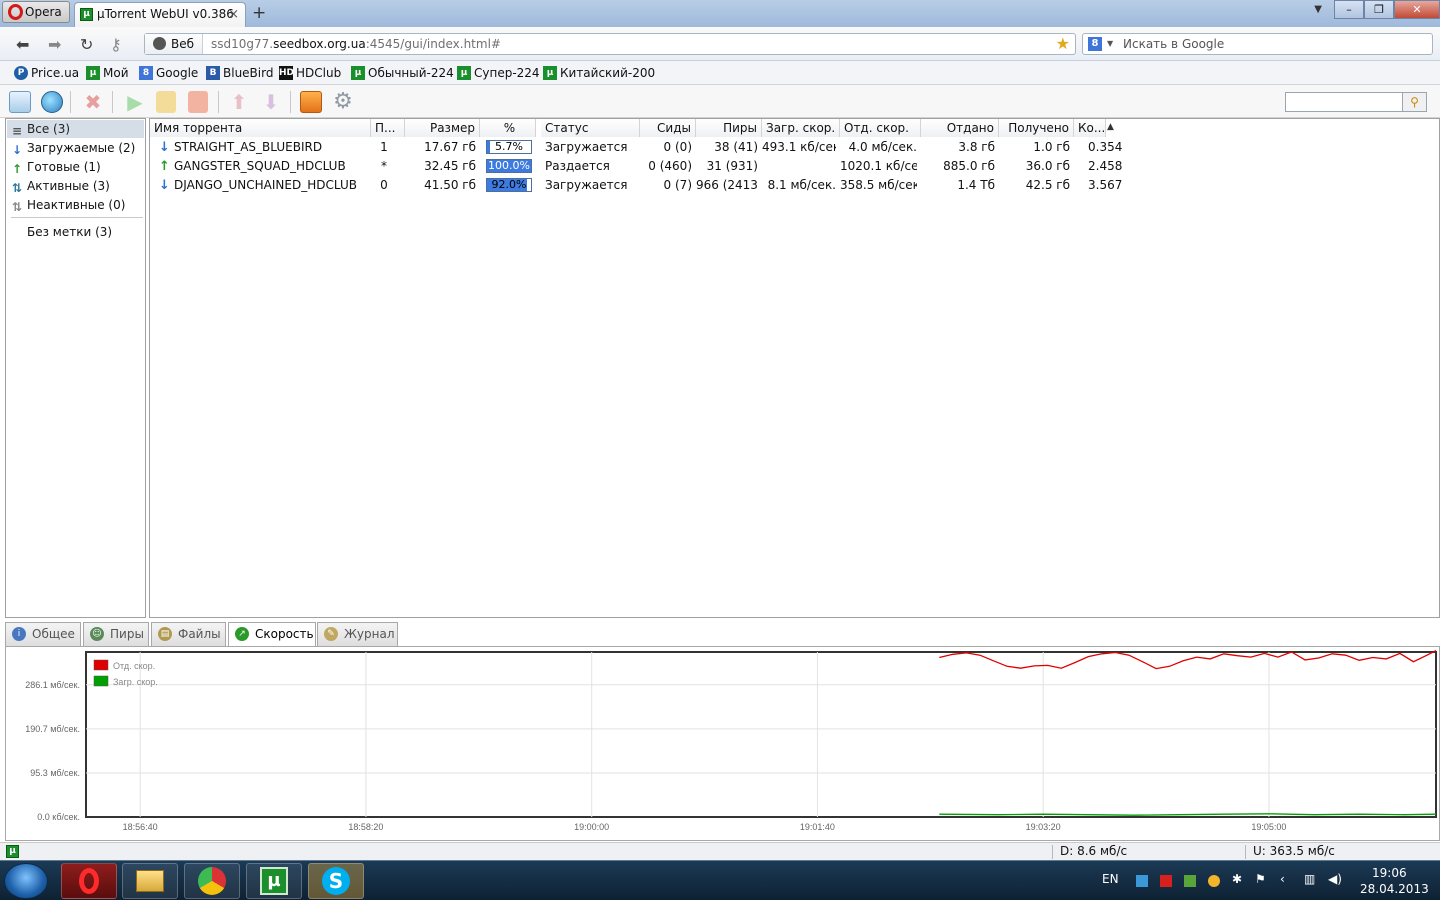 The width and height of the screenshot is (1440, 900). Describe the element at coordinates (365, 827) in the screenshot. I see `x-tick-label: 18:58:20` at that location.